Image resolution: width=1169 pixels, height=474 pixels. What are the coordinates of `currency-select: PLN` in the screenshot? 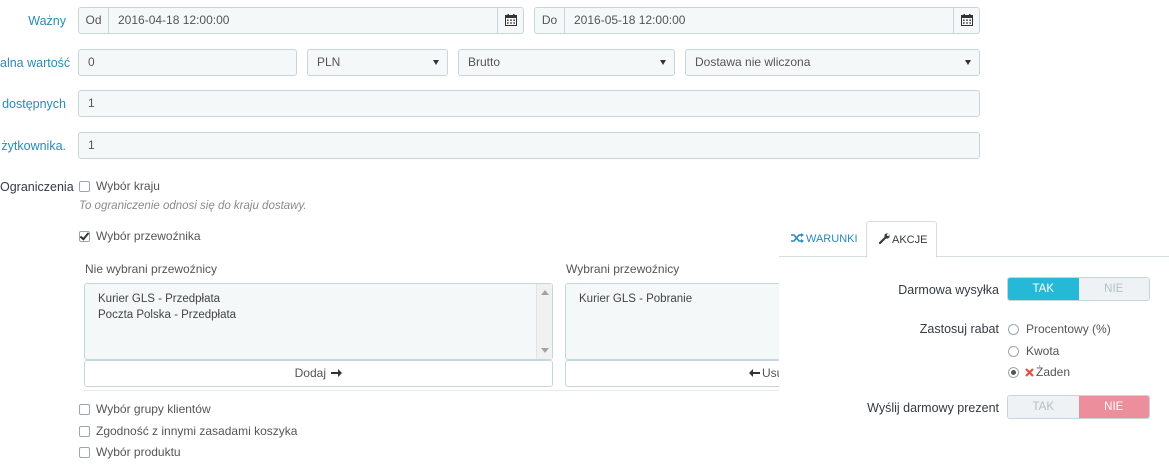 It's located at (377, 62).